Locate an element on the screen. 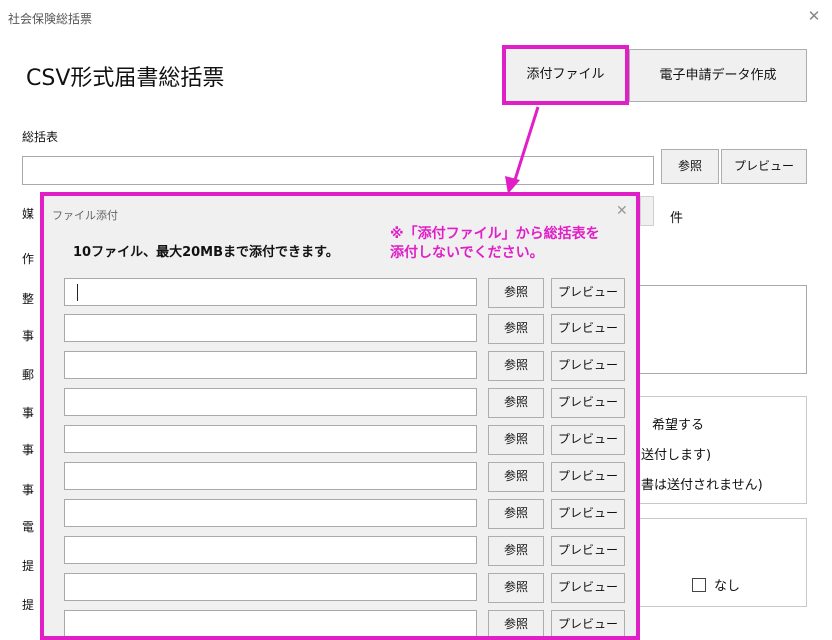  dialog-title: ファイル添付 is located at coordinates (85, 215).